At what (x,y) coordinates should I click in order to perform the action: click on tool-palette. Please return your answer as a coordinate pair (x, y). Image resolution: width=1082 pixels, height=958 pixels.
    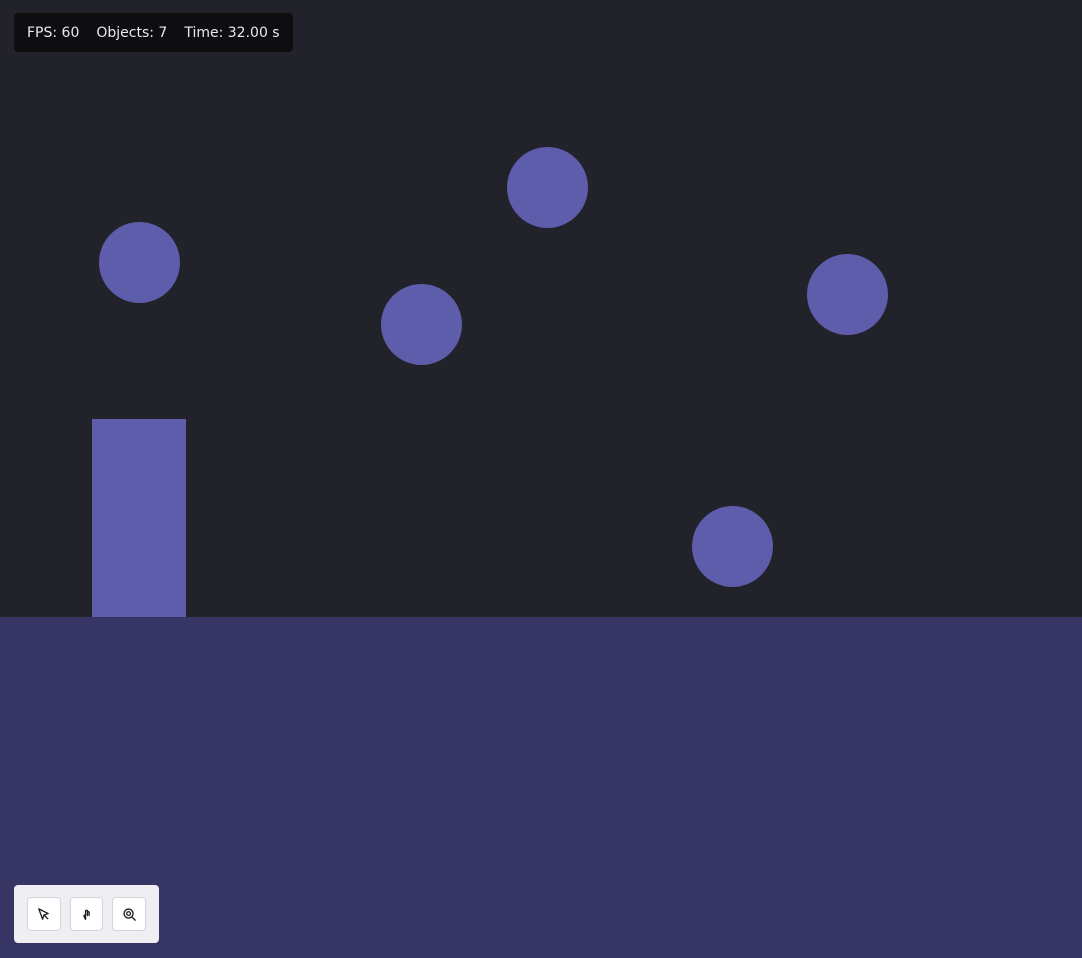
    Looking at the image, I should click on (86, 914).